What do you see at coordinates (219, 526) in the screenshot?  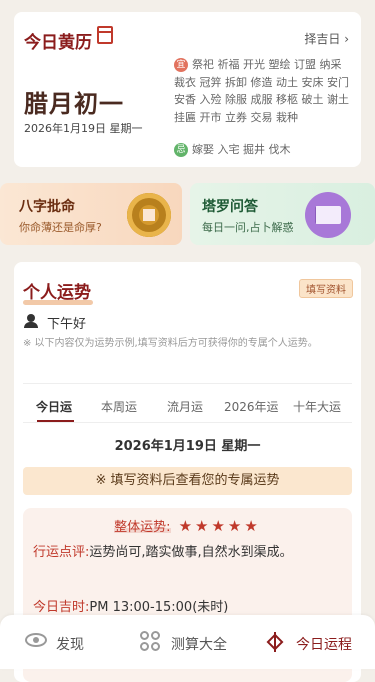 I see `star-rating: ★★★★★` at bounding box center [219, 526].